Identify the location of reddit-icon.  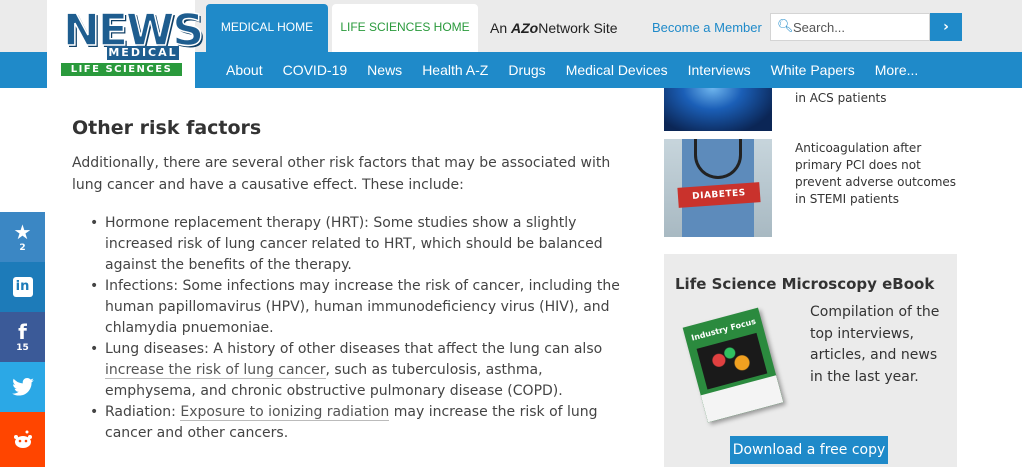
(22, 439).